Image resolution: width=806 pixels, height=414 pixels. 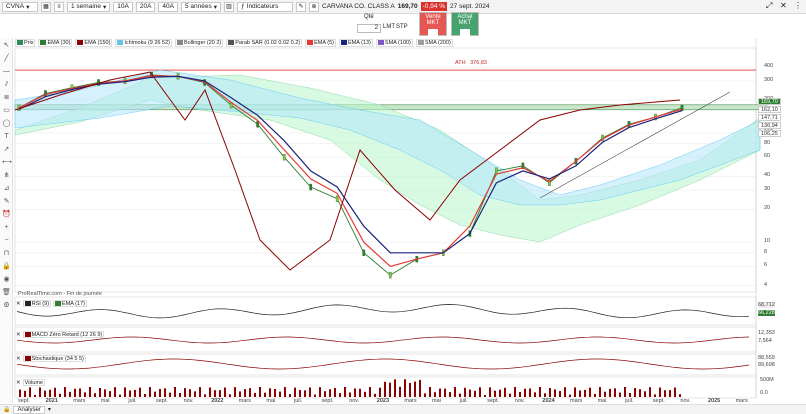 What do you see at coordinates (394, 42) in the screenshot?
I see `legend-item: SMA (100)` at bounding box center [394, 42].